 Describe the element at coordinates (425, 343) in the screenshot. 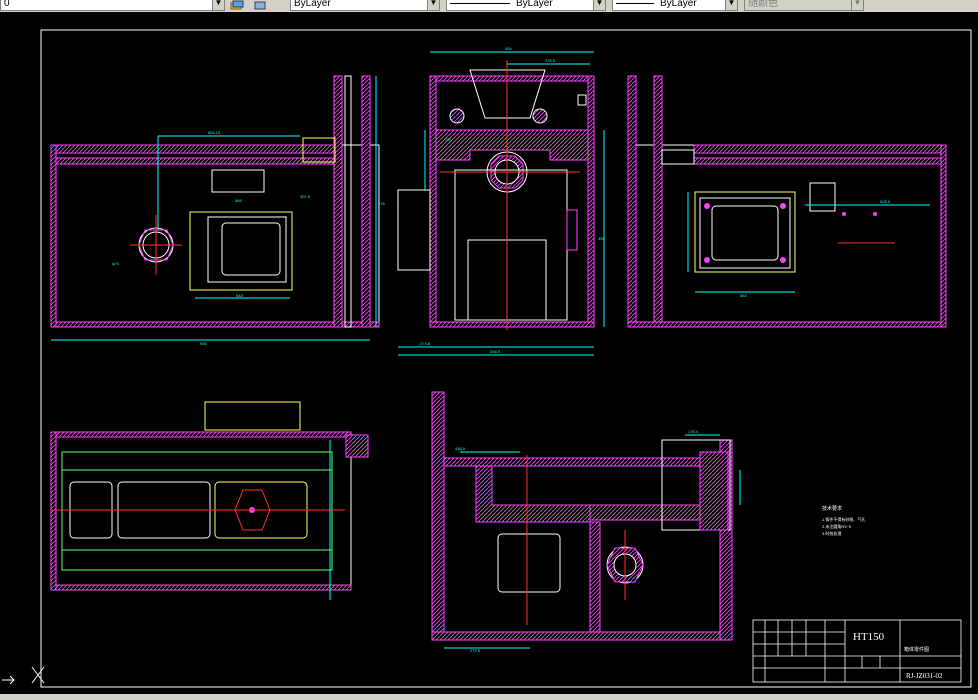

I see `side-dim-bottom: 274.8` at that location.